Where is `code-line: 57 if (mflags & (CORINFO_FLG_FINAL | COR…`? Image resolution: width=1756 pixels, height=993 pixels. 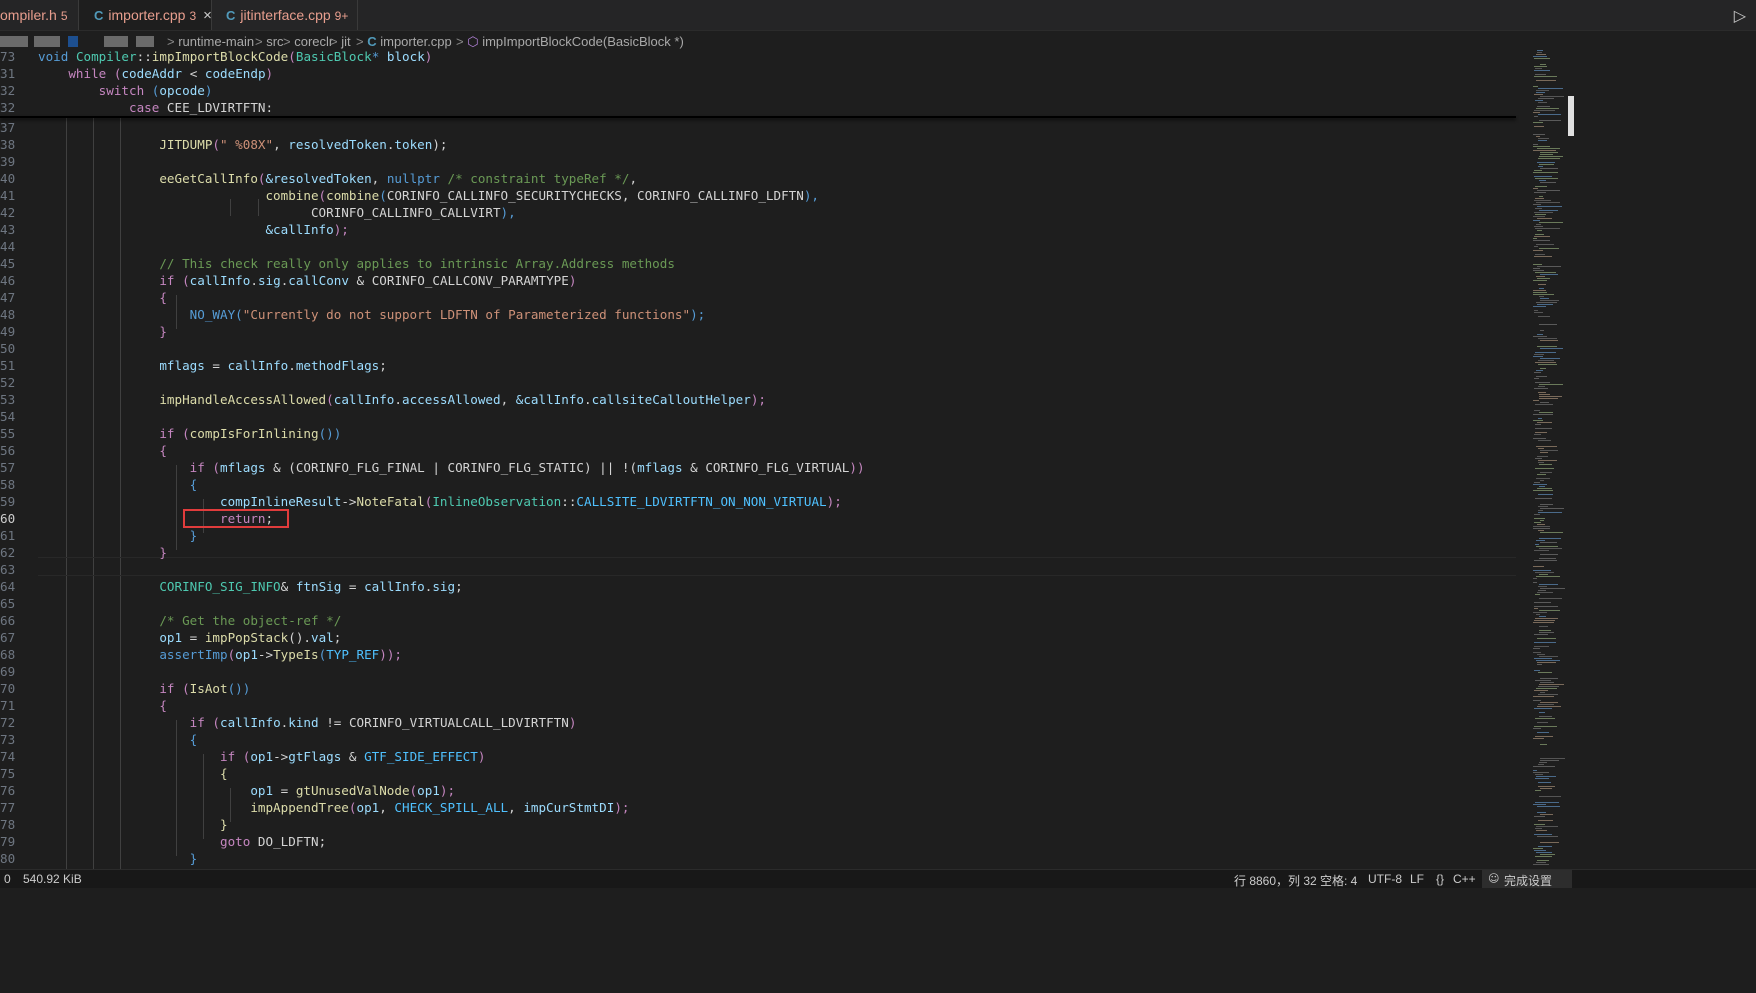
code-line: 57 if (mflags & (CORINFO_FLG_FINAL | COR… is located at coordinates (765, 467).